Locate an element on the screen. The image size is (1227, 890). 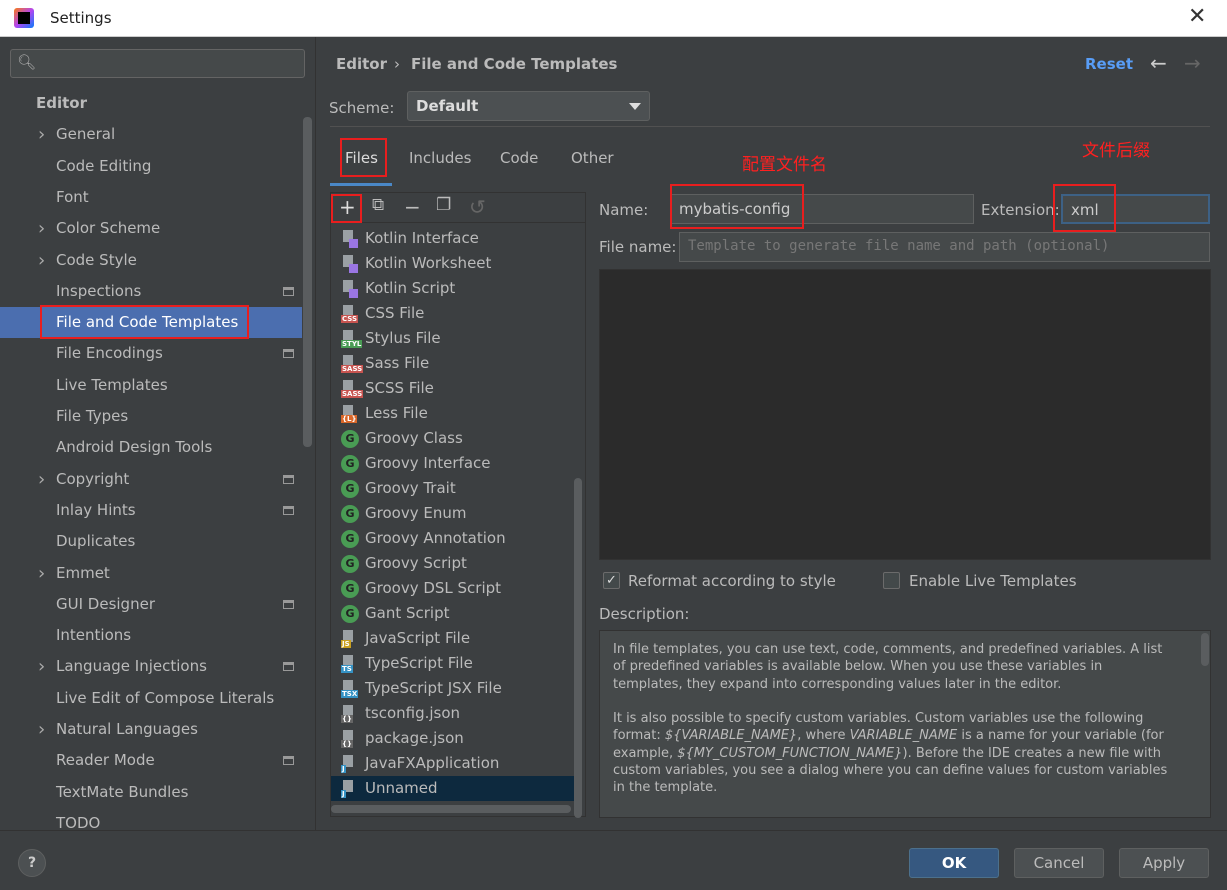
reset-link: Reset is located at coordinates (1109, 64).